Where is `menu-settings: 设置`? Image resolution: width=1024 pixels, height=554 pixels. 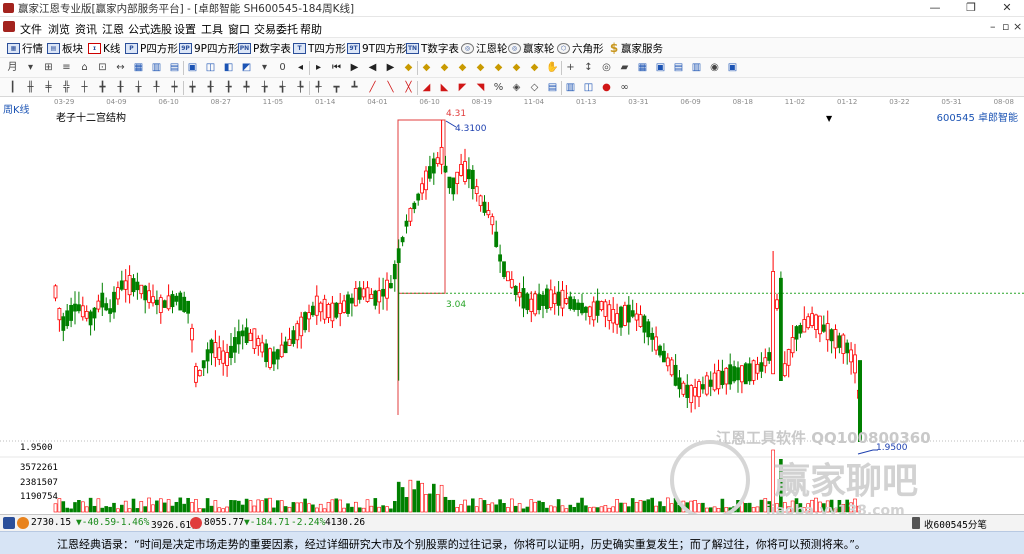
menu-settings: 设置 is located at coordinates (185, 29).